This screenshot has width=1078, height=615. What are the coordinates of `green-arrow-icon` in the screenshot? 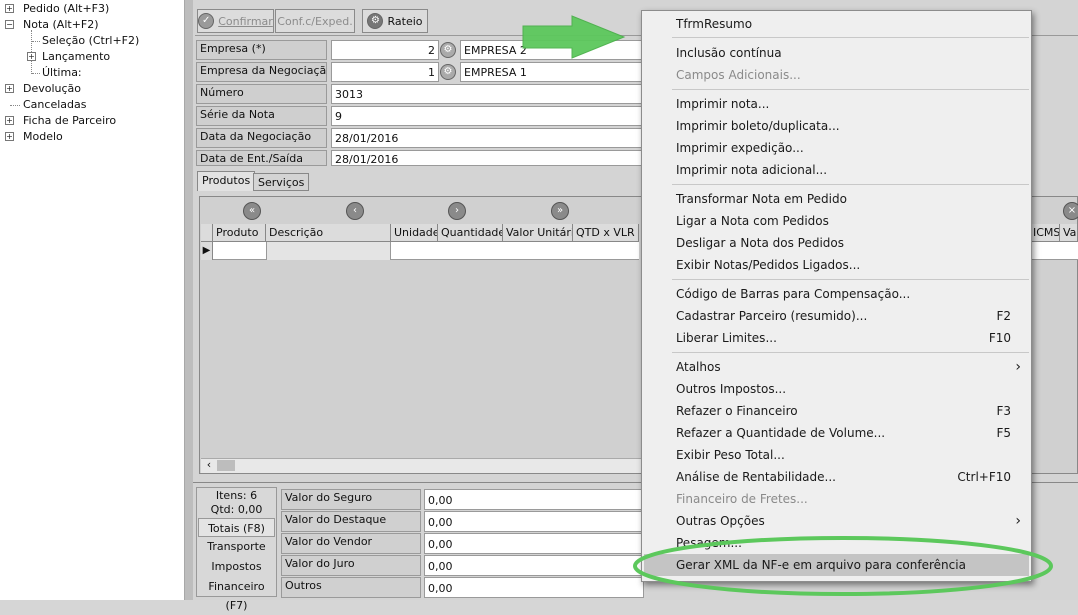 It's located at (574, 37).